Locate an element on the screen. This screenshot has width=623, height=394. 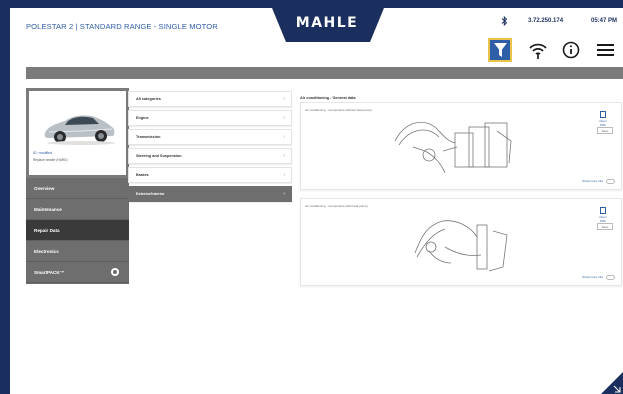
info-button is located at coordinates (571, 50).